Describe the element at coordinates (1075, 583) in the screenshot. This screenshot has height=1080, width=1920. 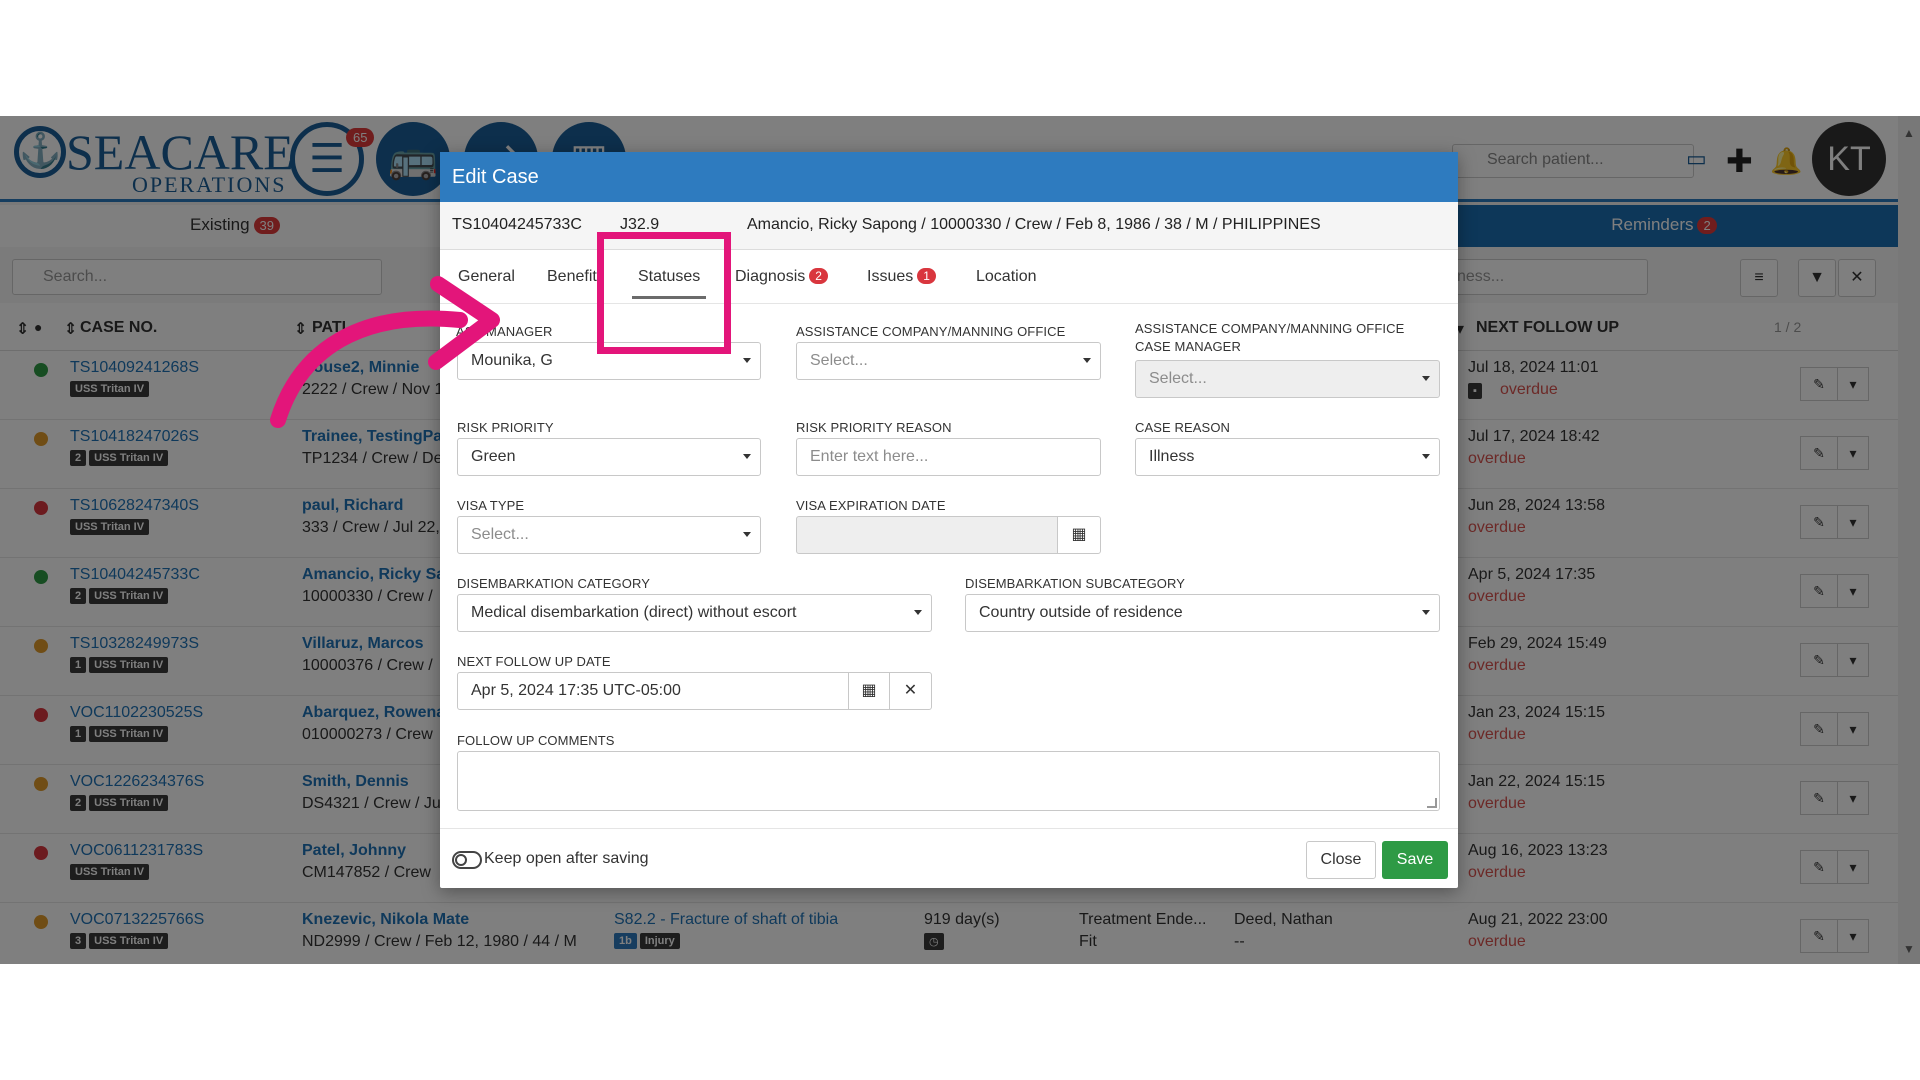
I see `disemb-subcategory-label: DISEMBARKATION SUBCATEGORY` at that location.